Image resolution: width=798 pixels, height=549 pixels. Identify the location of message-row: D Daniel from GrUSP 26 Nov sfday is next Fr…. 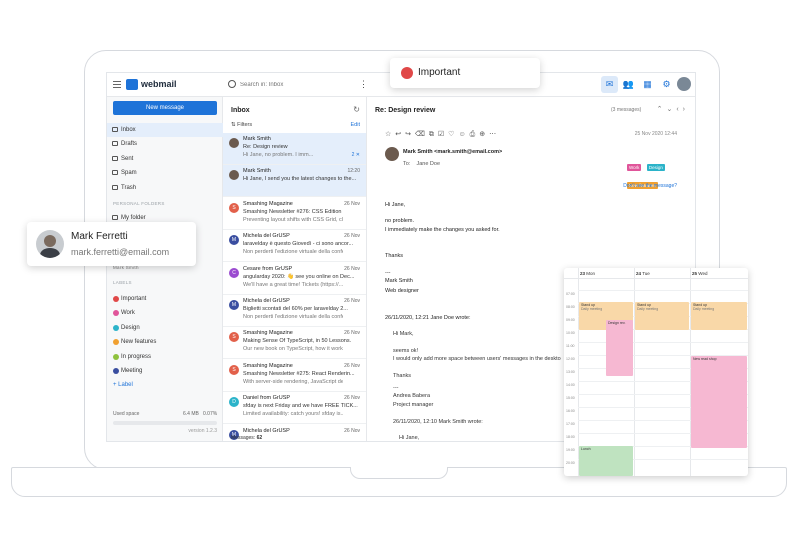
(294, 408).